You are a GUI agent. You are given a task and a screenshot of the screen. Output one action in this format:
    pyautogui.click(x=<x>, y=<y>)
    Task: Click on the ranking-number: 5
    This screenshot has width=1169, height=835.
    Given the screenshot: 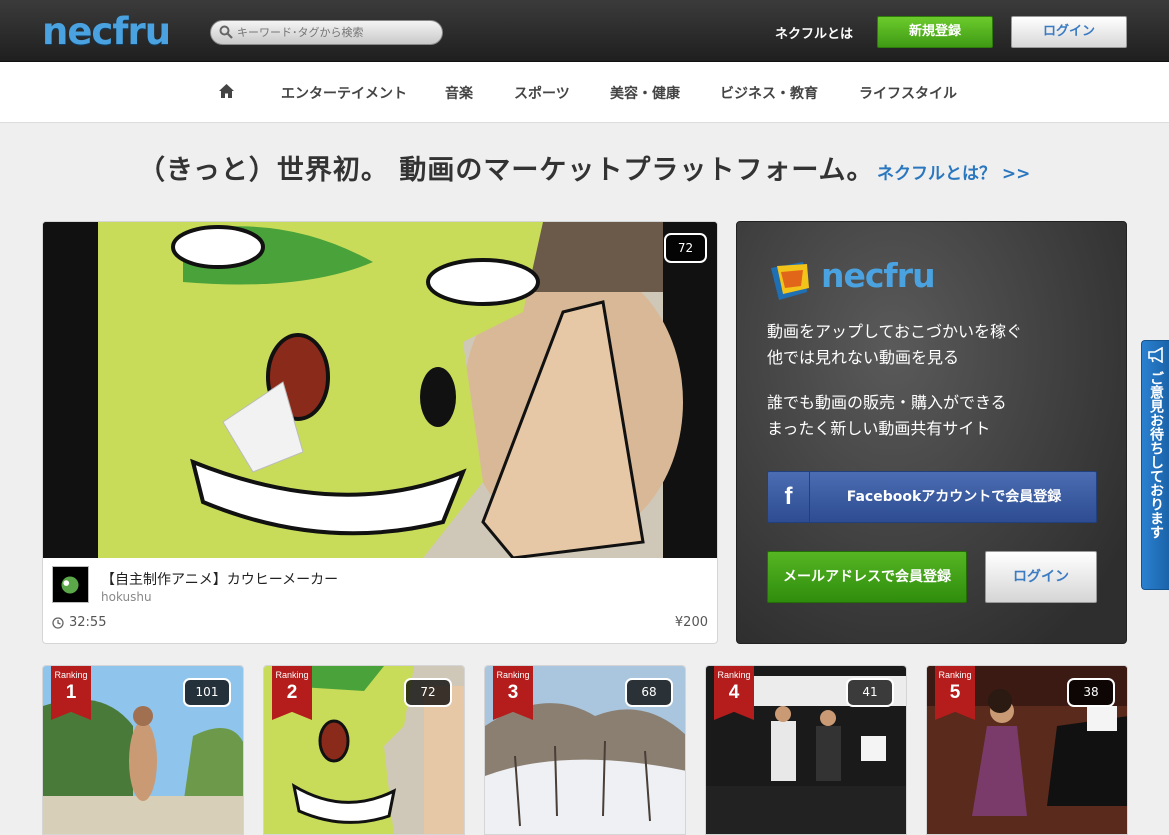 What is the action you would take?
    pyautogui.click(x=955, y=692)
    